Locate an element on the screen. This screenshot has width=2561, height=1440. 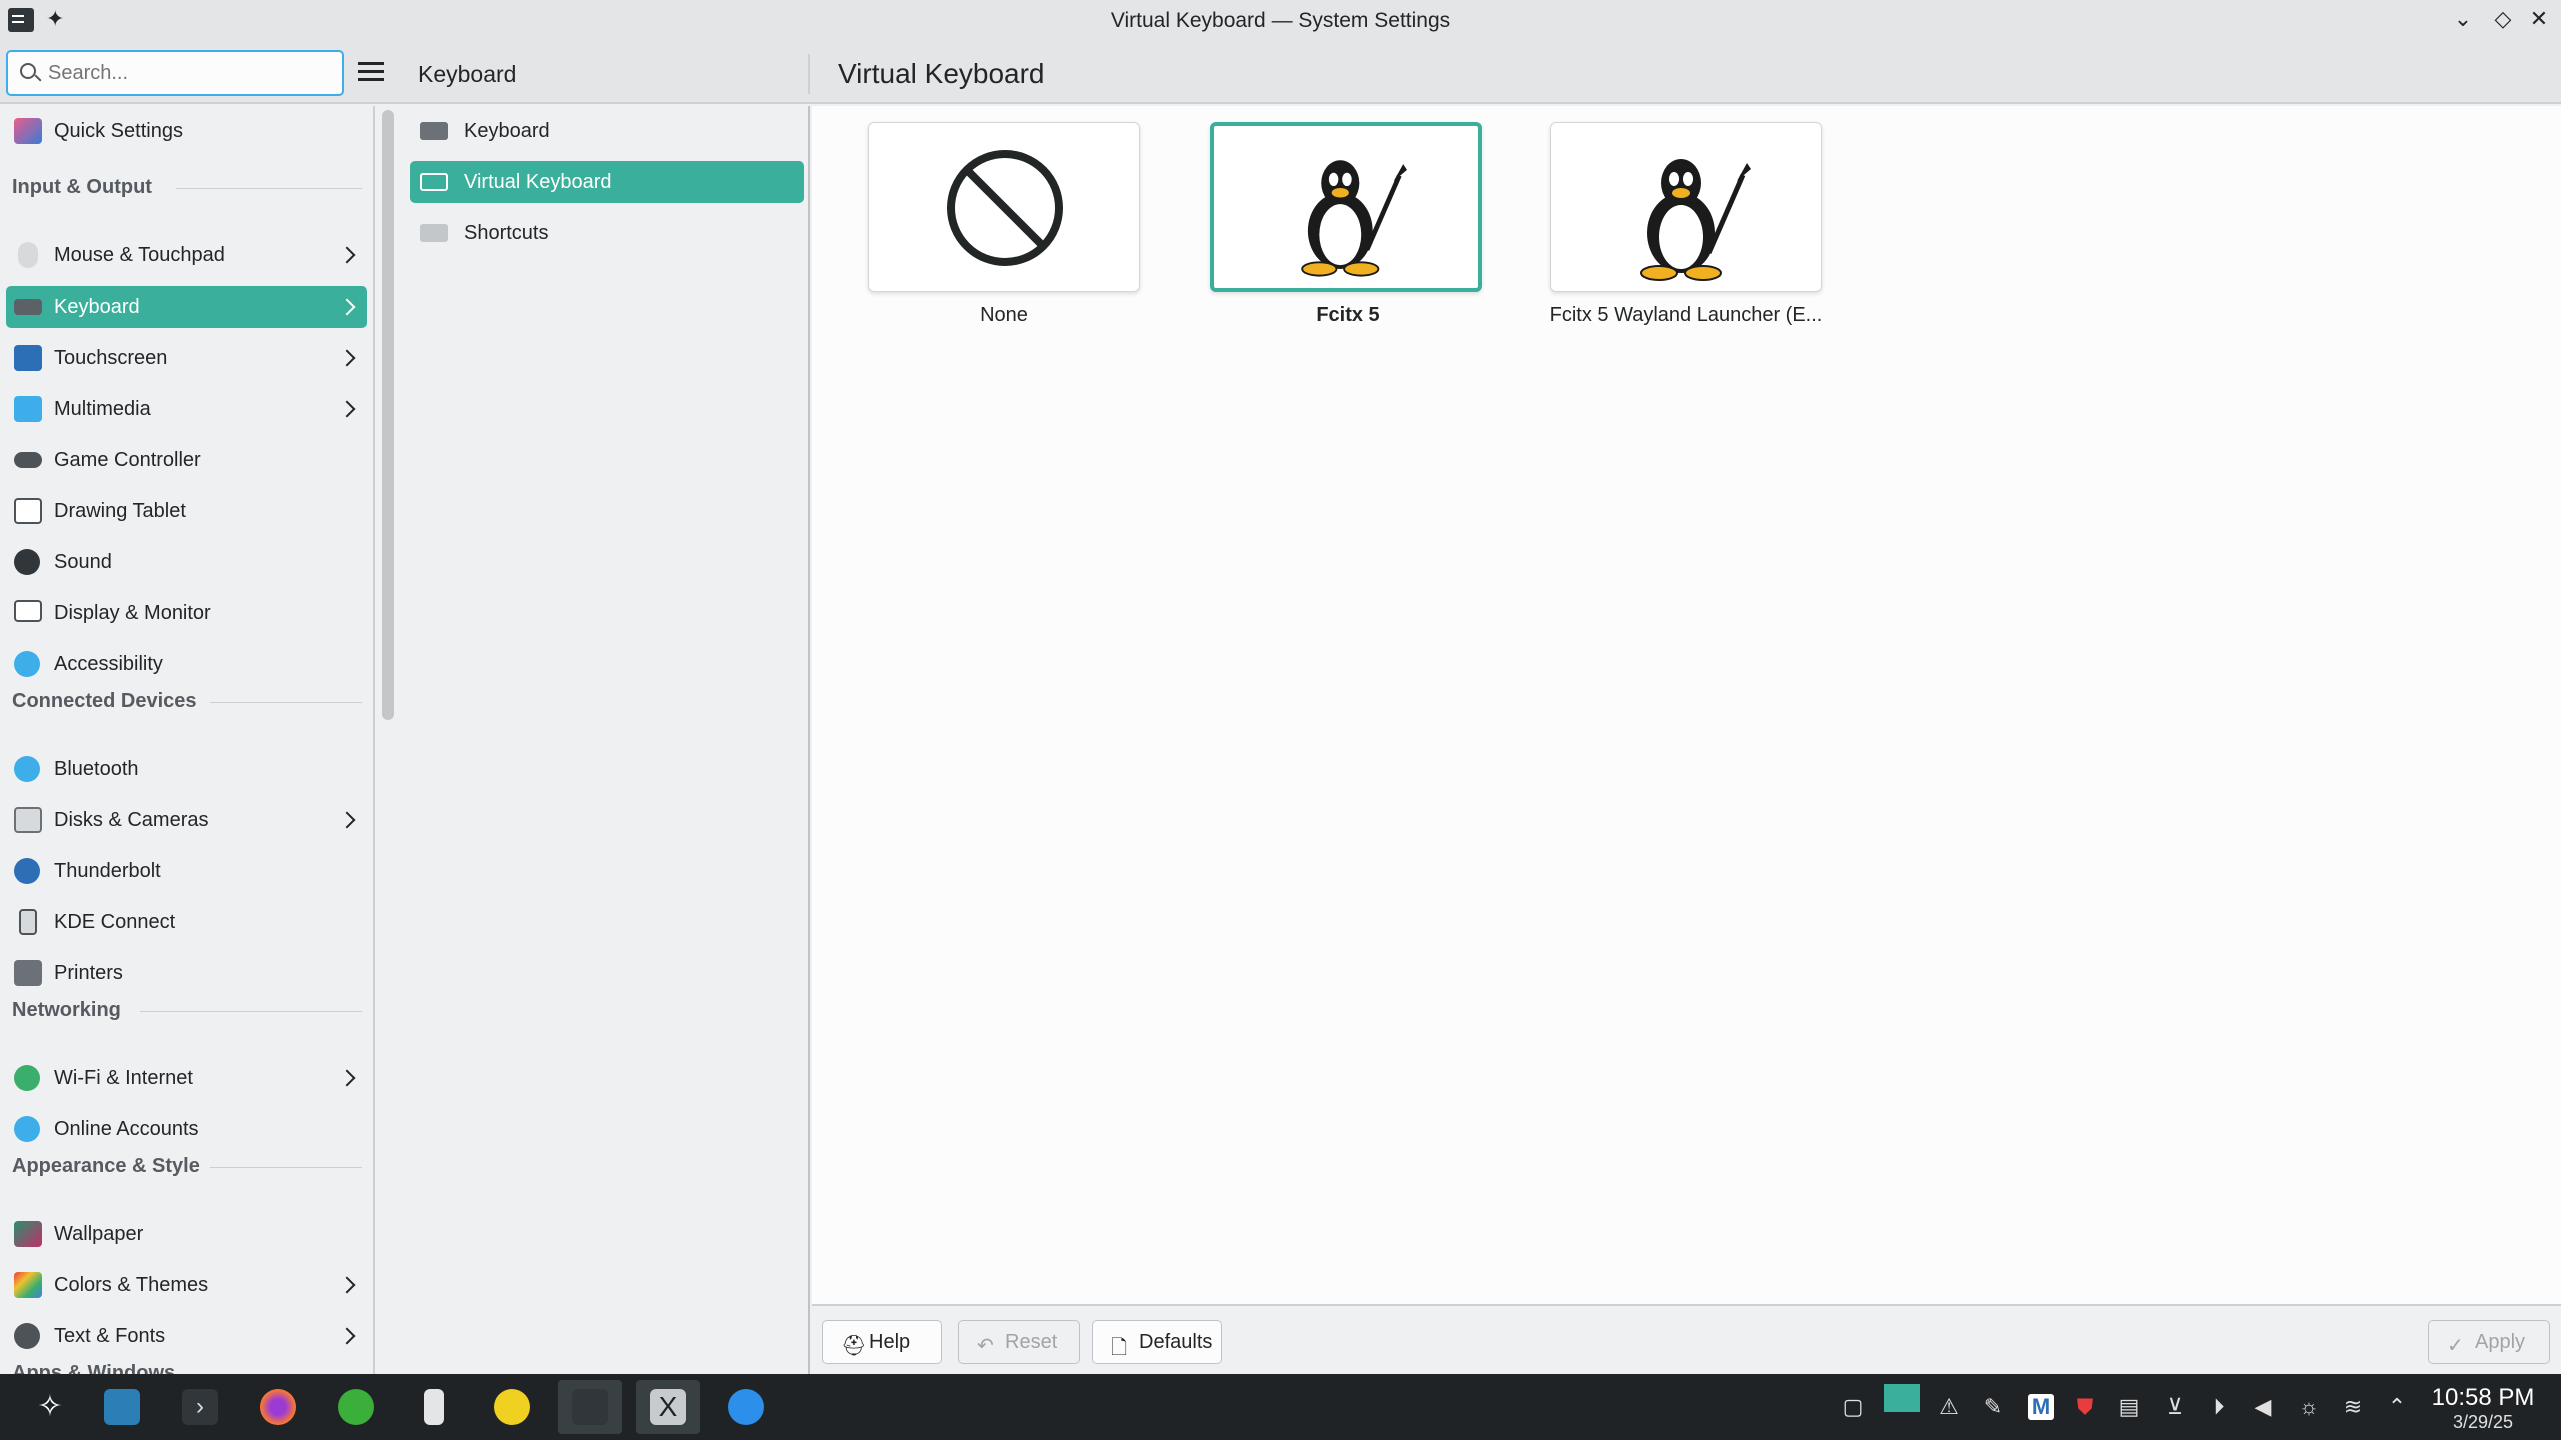
sidebar-item-touchscreen: Touchscreen is located at coordinates (186, 358).